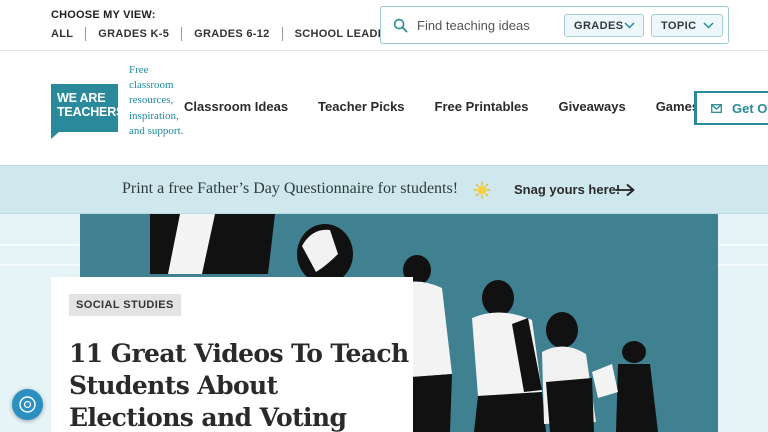  I want to click on grades-filter-label: GRADES, so click(599, 25).